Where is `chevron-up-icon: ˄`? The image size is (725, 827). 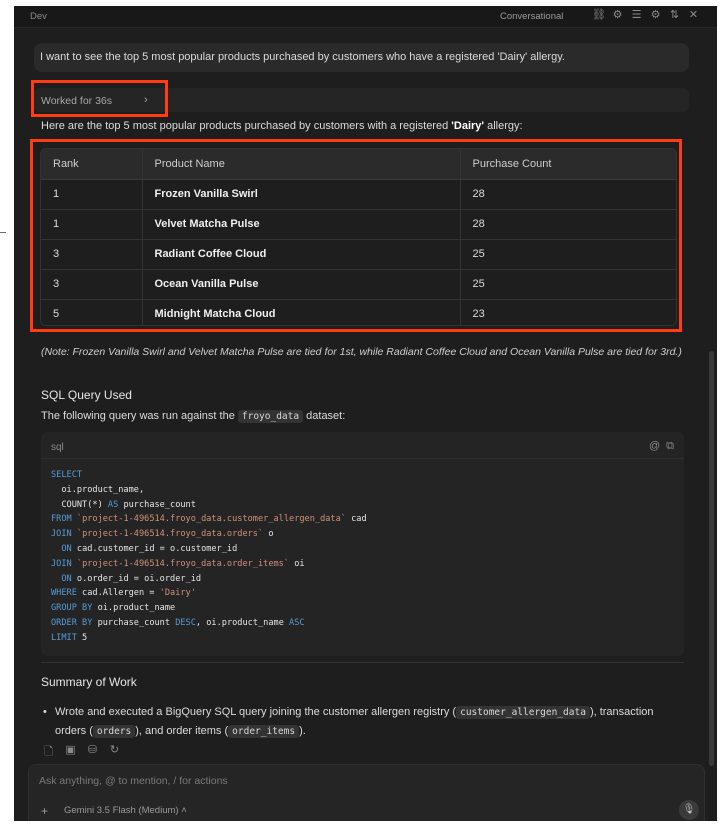 chevron-up-icon: ˄ is located at coordinates (184, 810).